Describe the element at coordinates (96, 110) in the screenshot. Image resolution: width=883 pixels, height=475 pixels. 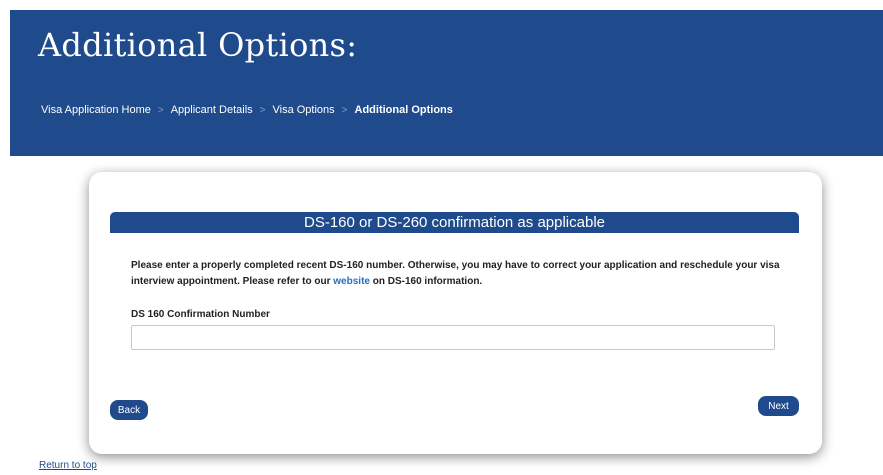
I see `breadcrumb-item-visa-application-home: Visa Application Home` at that location.